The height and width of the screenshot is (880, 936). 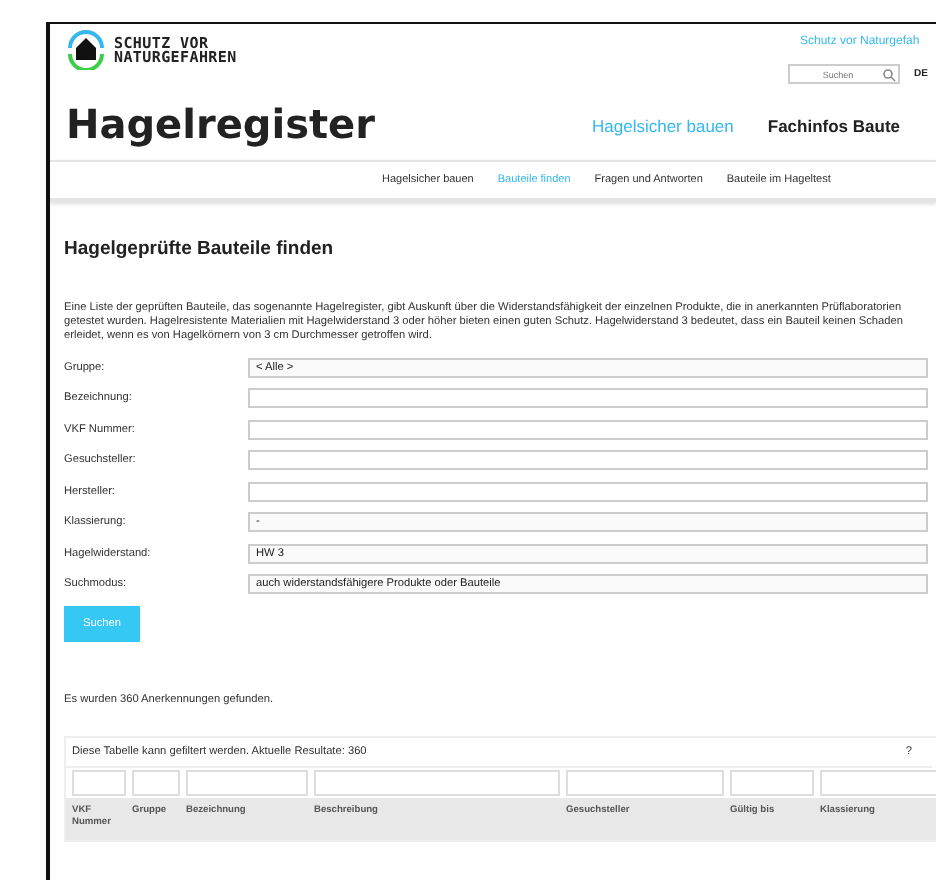 What do you see at coordinates (220, 124) in the screenshot?
I see `site-title: Hagelregister` at bounding box center [220, 124].